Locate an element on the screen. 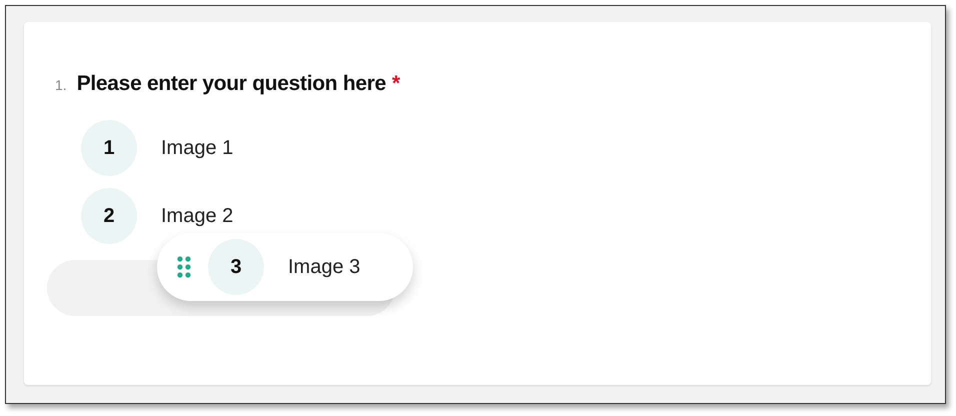  option-number: 3 is located at coordinates (236, 267).